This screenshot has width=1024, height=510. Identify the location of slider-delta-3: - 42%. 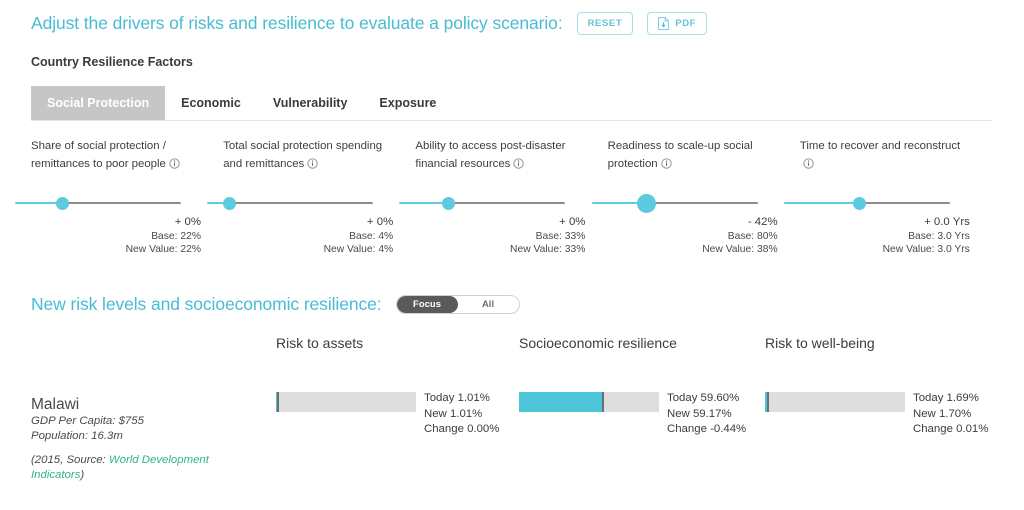
(762, 222).